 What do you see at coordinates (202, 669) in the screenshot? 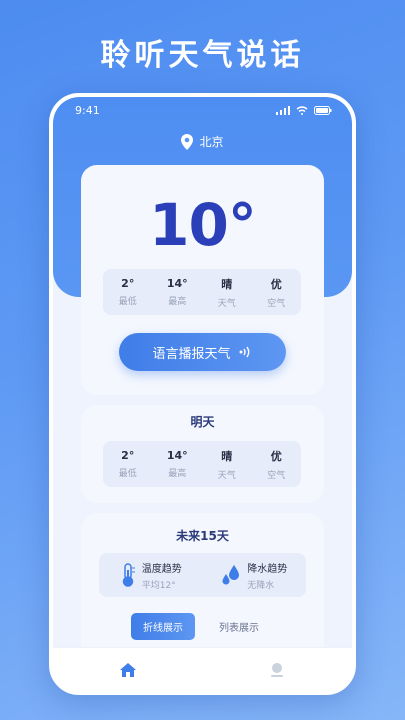
I see `bottom-tab-bar` at bounding box center [202, 669].